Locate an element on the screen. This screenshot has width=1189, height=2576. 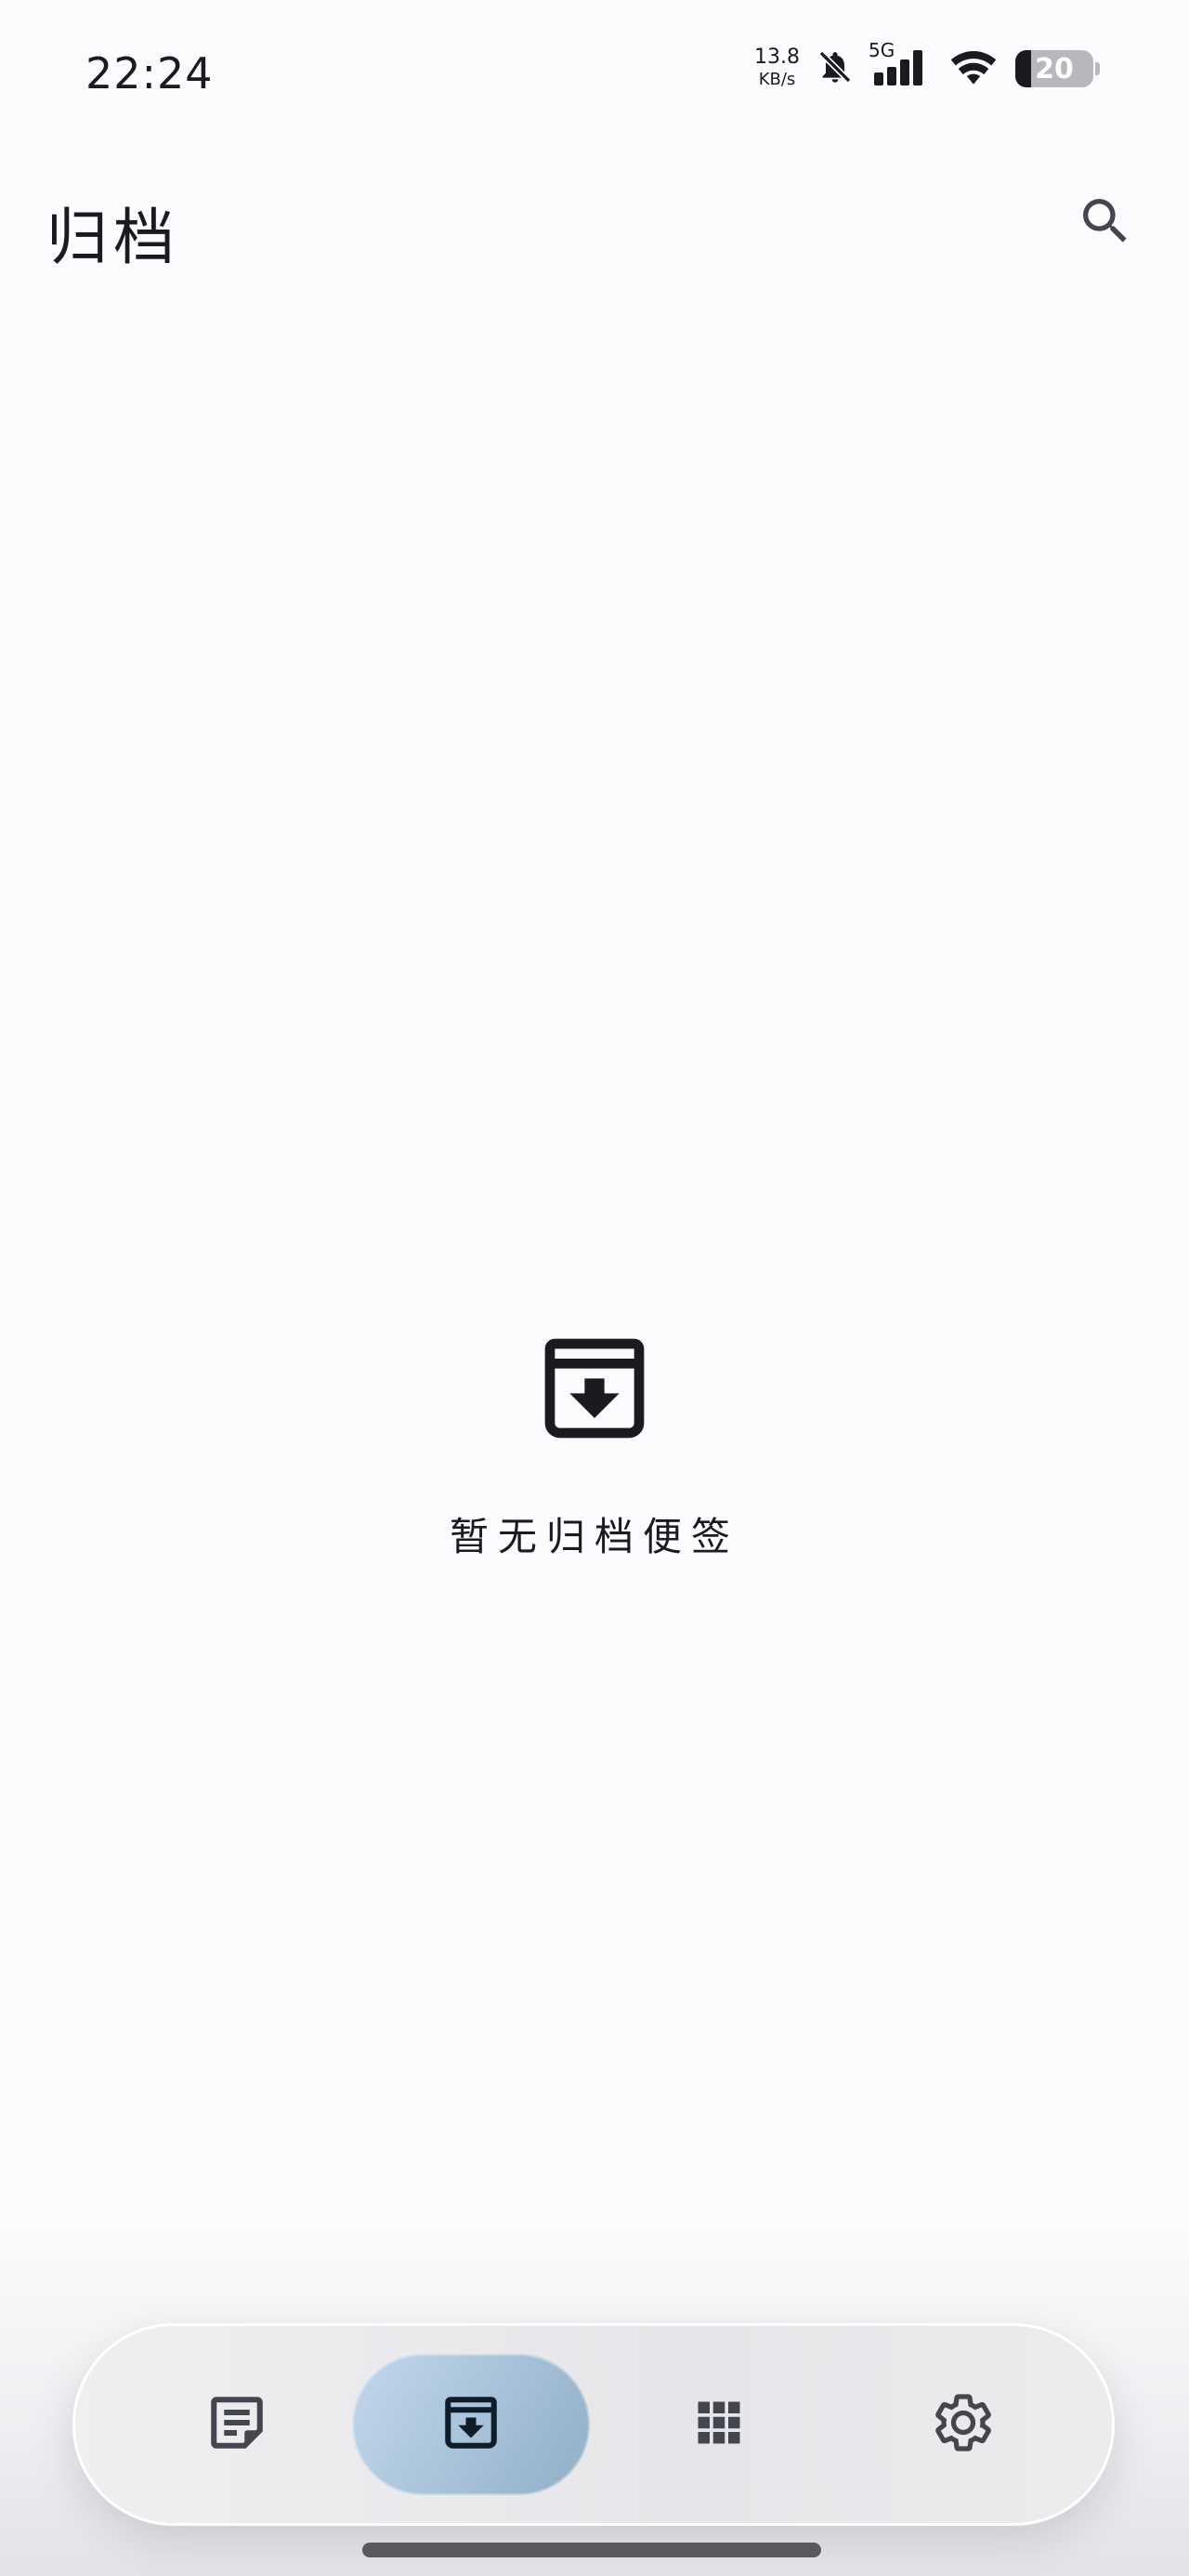
bell-off-icon is located at coordinates (836, 68).